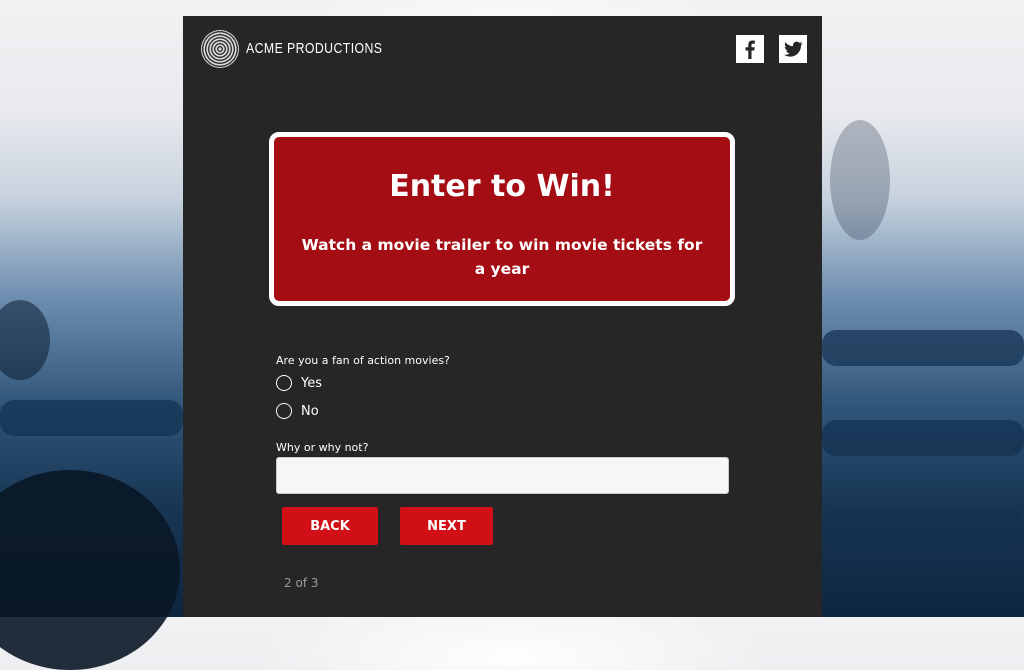 Image resolution: width=1024 pixels, height=670 pixels. I want to click on radio-yes-label: Yes, so click(311, 383).